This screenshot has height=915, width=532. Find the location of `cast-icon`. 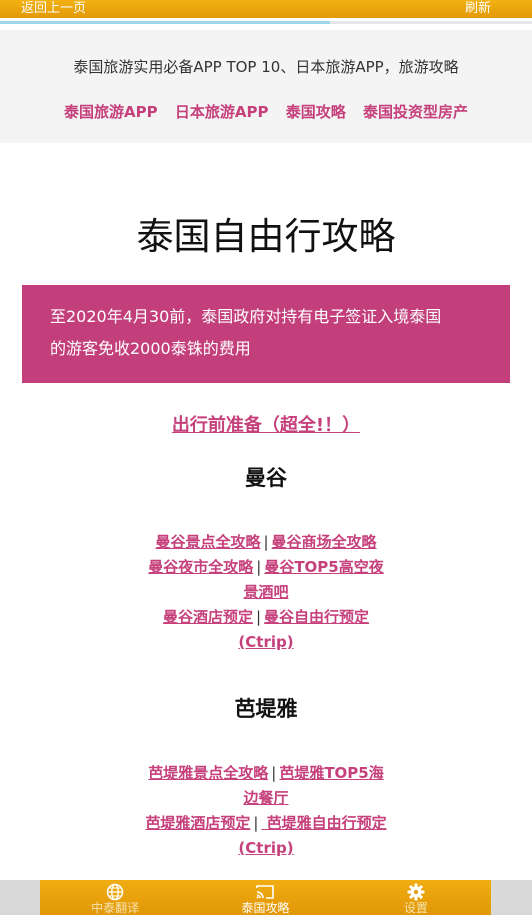

cast-icon is located at coordinates (265, 891).